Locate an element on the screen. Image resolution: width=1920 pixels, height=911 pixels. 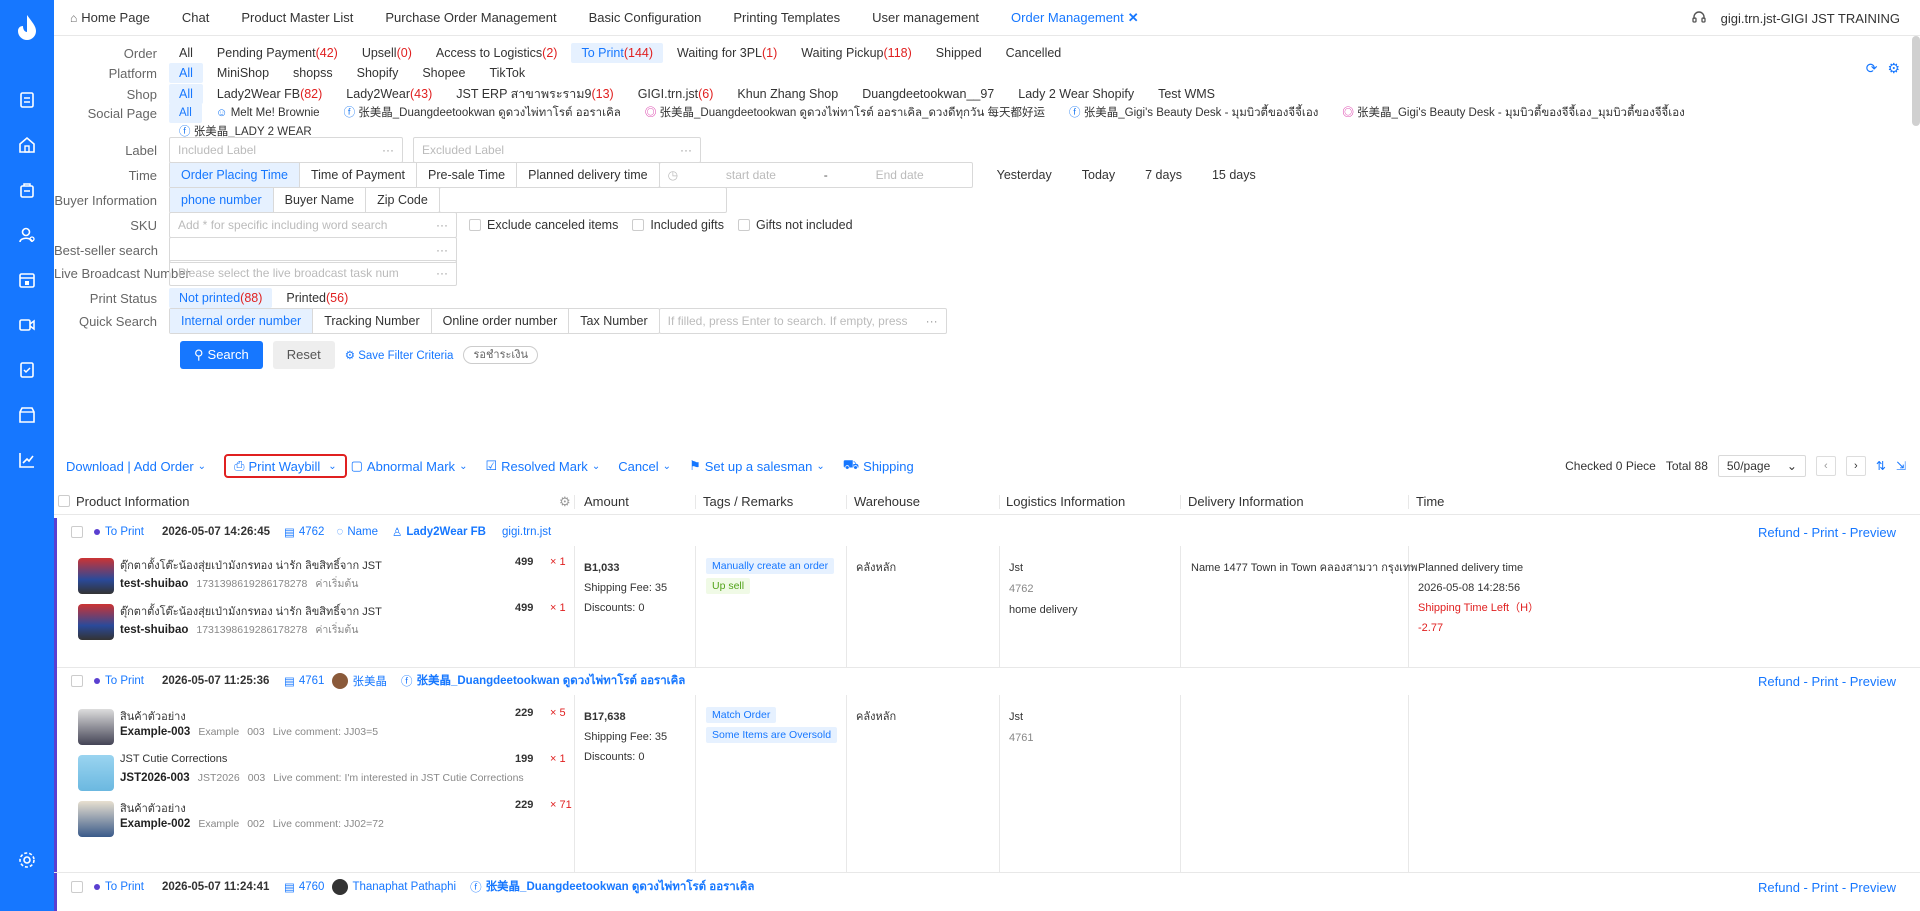
order-status-option: Waiting Pickup(118) is located at coordinates (856, 53).